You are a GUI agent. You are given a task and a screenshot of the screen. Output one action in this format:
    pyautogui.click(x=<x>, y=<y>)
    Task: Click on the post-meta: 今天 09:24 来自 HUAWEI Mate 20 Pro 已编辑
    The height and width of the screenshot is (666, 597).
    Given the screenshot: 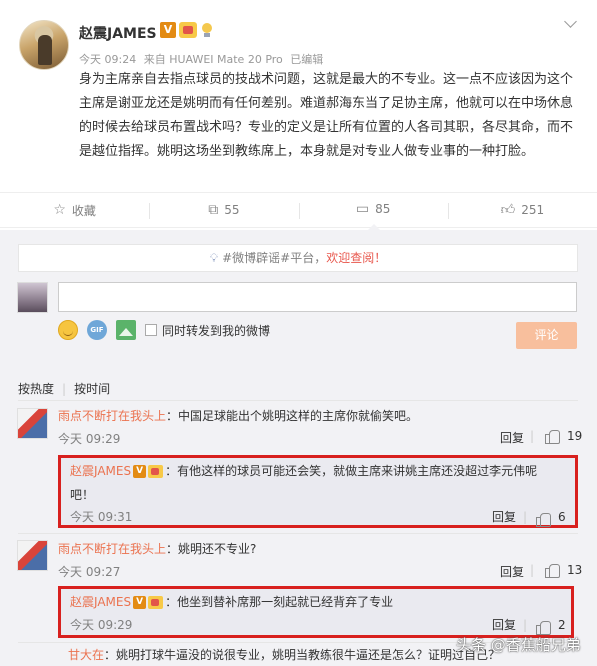 What is the action you would take?
    pyautogui.click(x=203, y=59)
    